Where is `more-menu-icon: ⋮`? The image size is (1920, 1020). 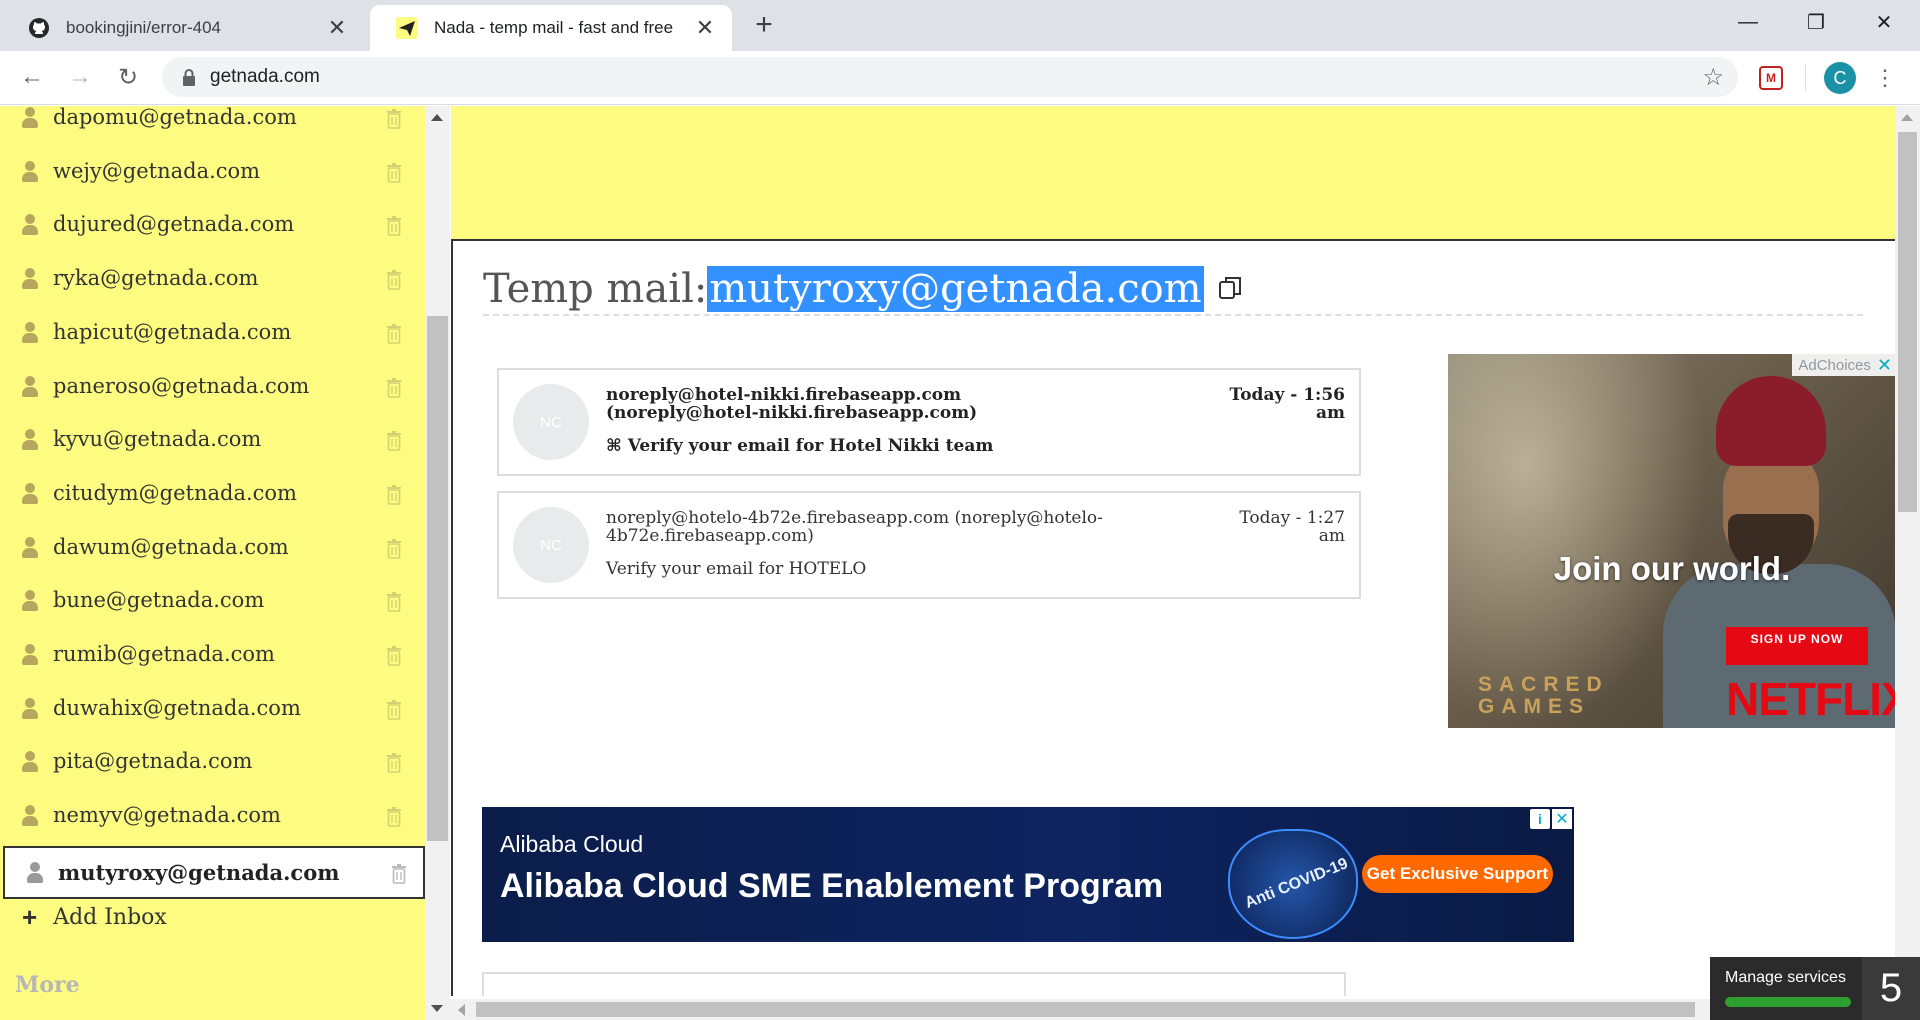
more-menu-icon: ⋮ is located at coordinates (1885, 78).